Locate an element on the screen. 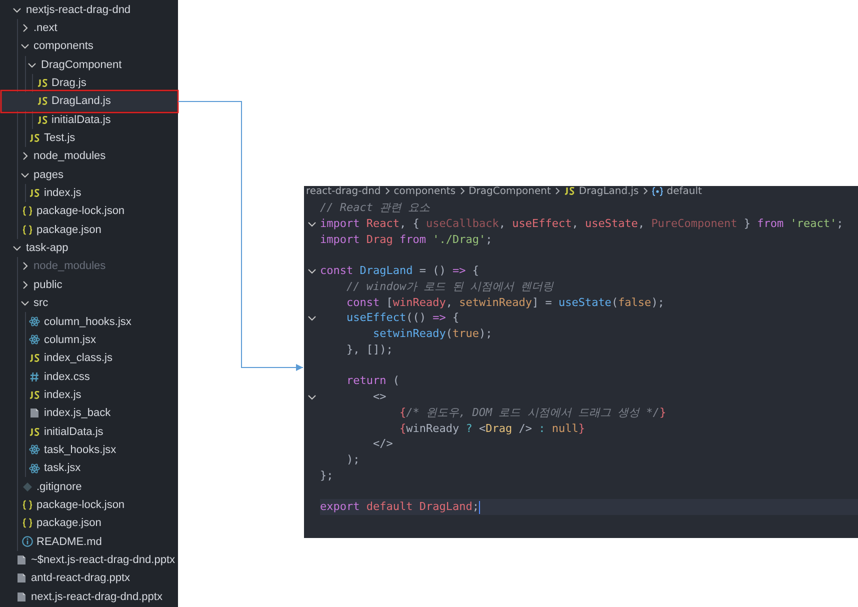 Image resolution: width=858 pixels, height=607 pixels. fold-chevron-icon is located at coordinates (312, 318).